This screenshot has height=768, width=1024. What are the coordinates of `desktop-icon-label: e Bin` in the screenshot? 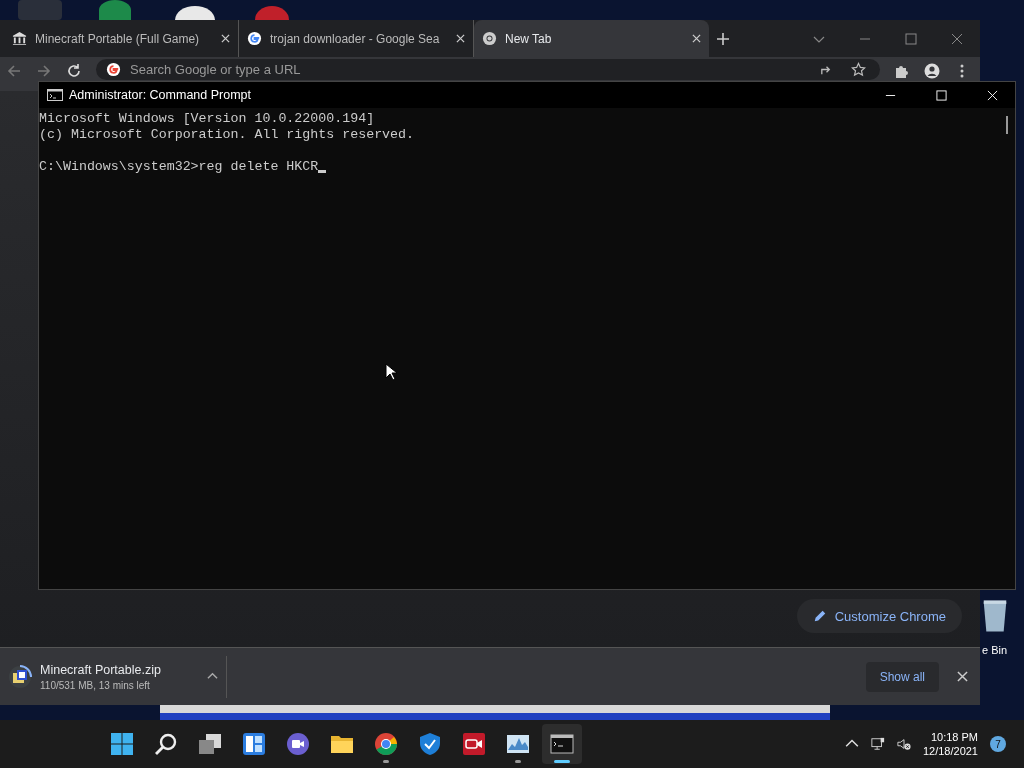 It's located at (995, 650).